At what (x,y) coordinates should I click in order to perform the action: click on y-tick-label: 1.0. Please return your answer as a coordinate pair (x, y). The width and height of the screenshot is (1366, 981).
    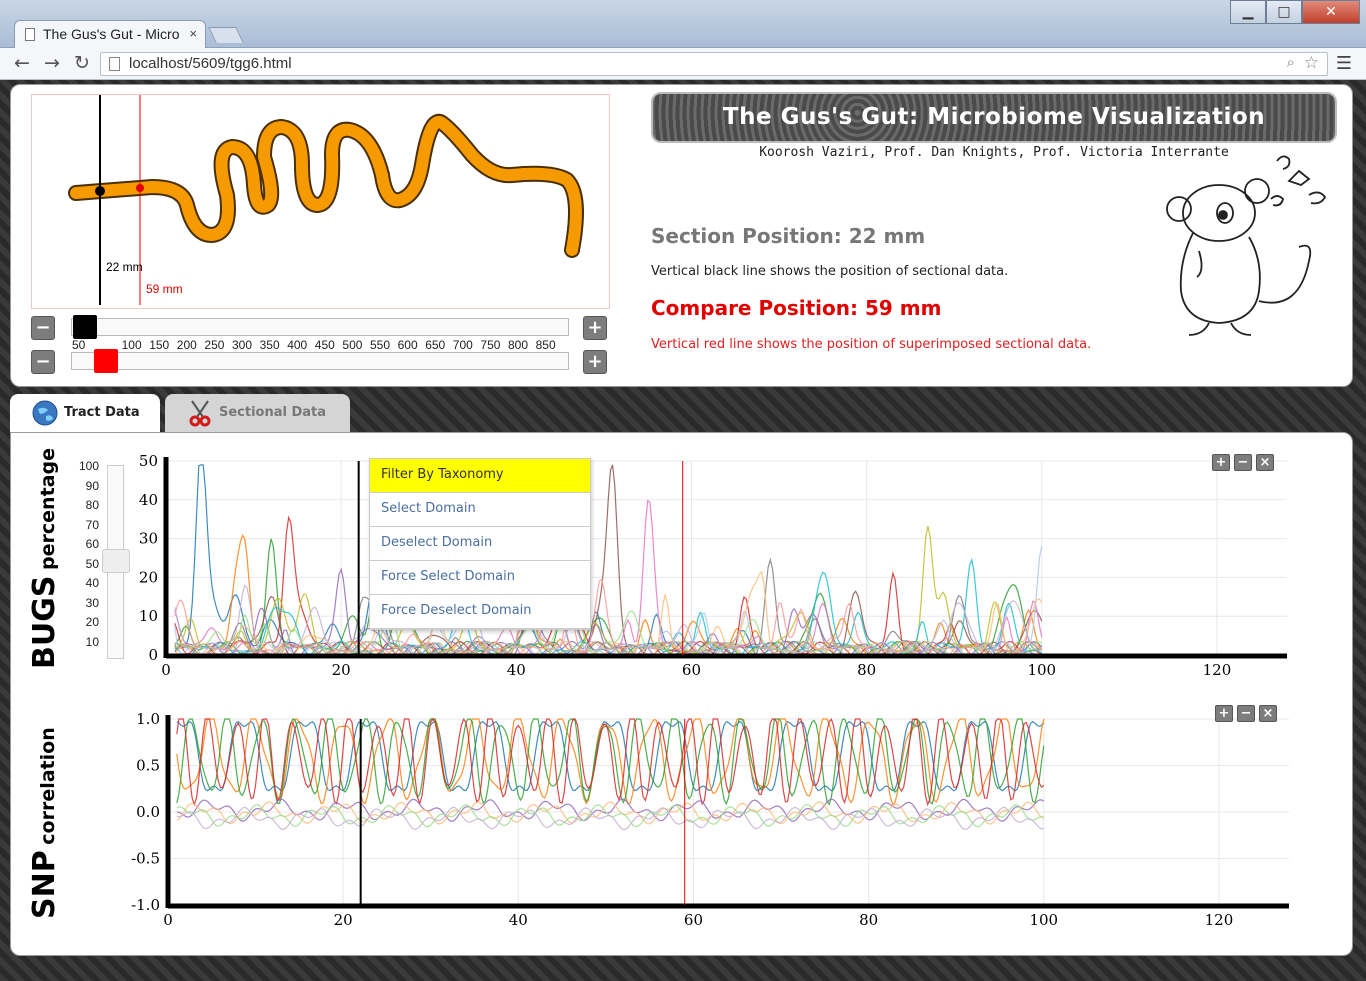
    Looking at the image, I should click on (148, 719).